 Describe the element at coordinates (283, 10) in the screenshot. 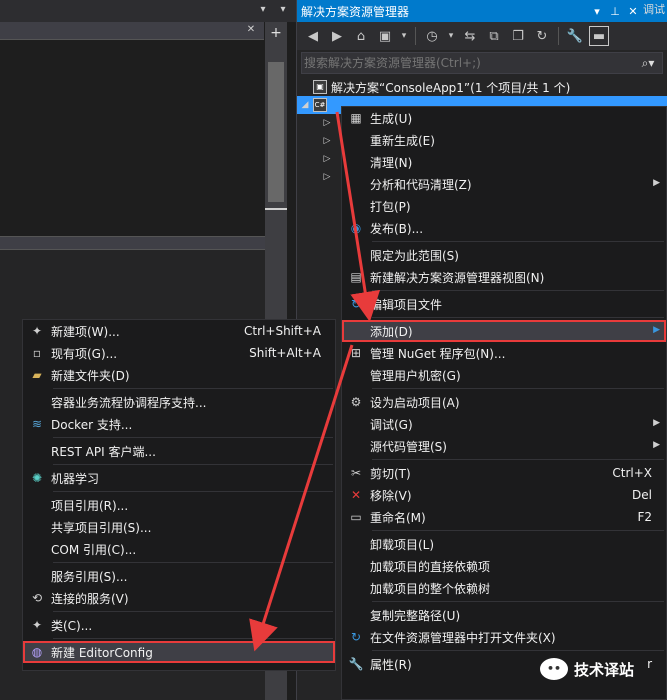

I see `editor-dropdown-chevron-icon: ▾` at that location.